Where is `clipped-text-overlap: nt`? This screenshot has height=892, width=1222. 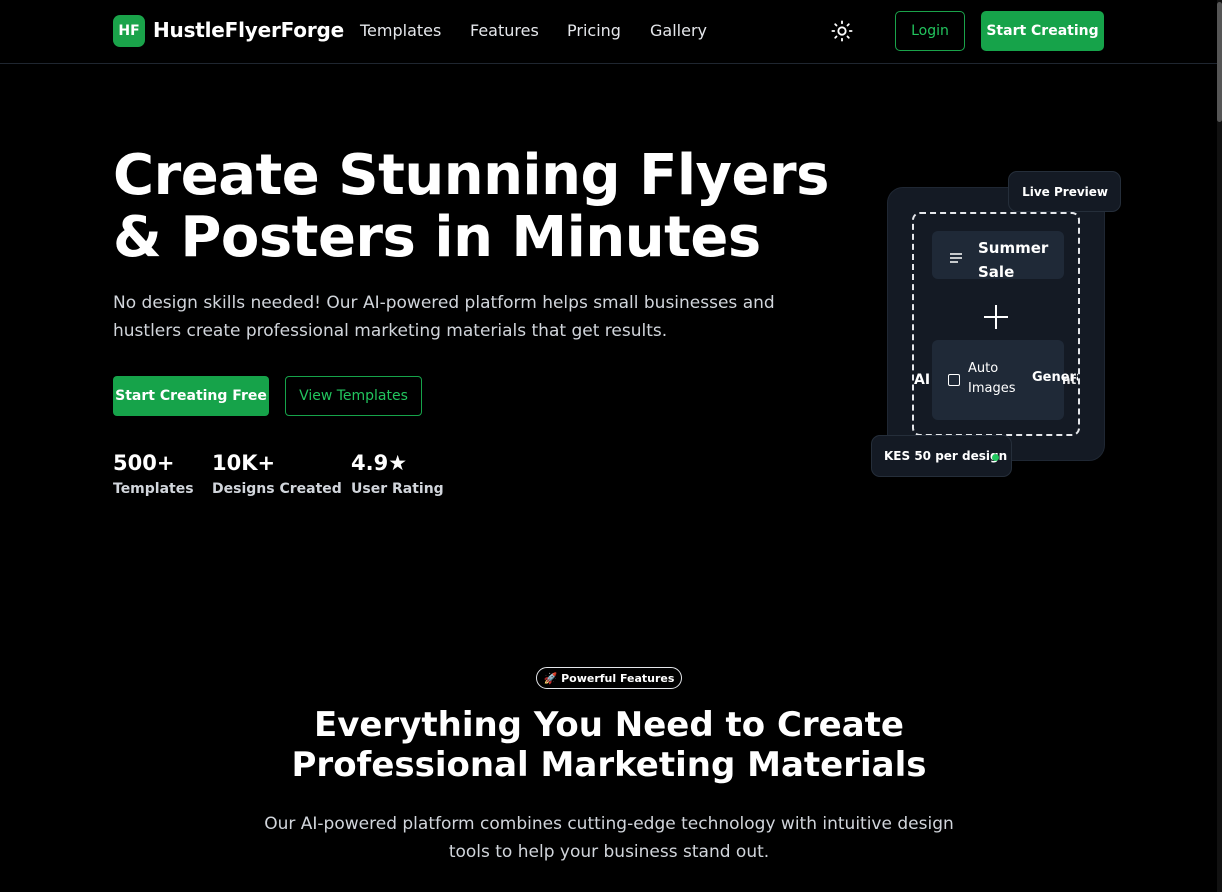
clipped-text-overlap: nt is located at coordinates (1069, 380).